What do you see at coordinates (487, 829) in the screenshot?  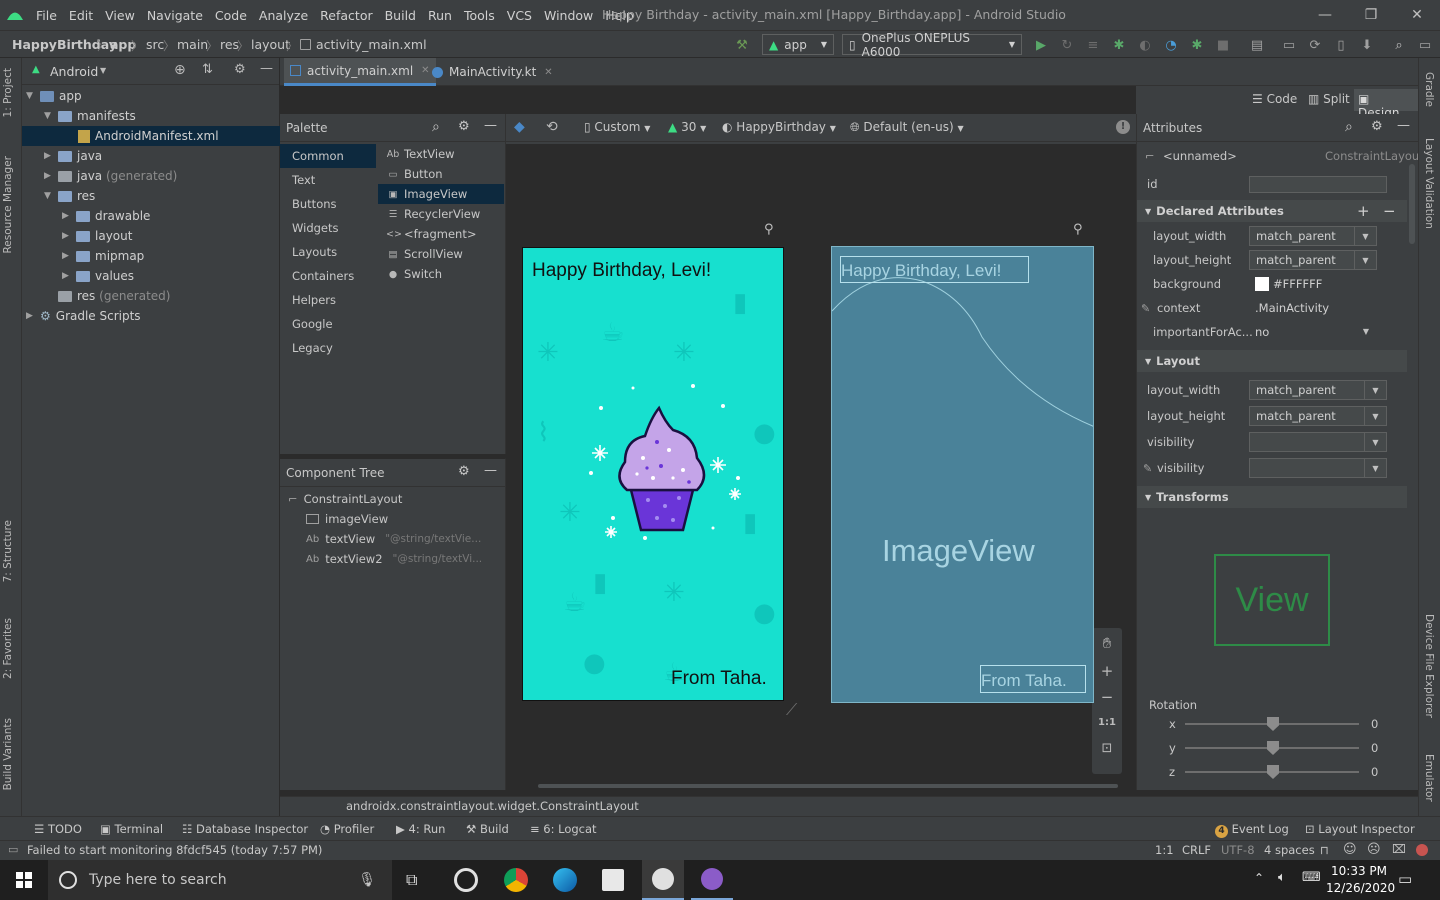 I see `tool-tab-build: ⚒ Build` at bounding box center [487, 829].